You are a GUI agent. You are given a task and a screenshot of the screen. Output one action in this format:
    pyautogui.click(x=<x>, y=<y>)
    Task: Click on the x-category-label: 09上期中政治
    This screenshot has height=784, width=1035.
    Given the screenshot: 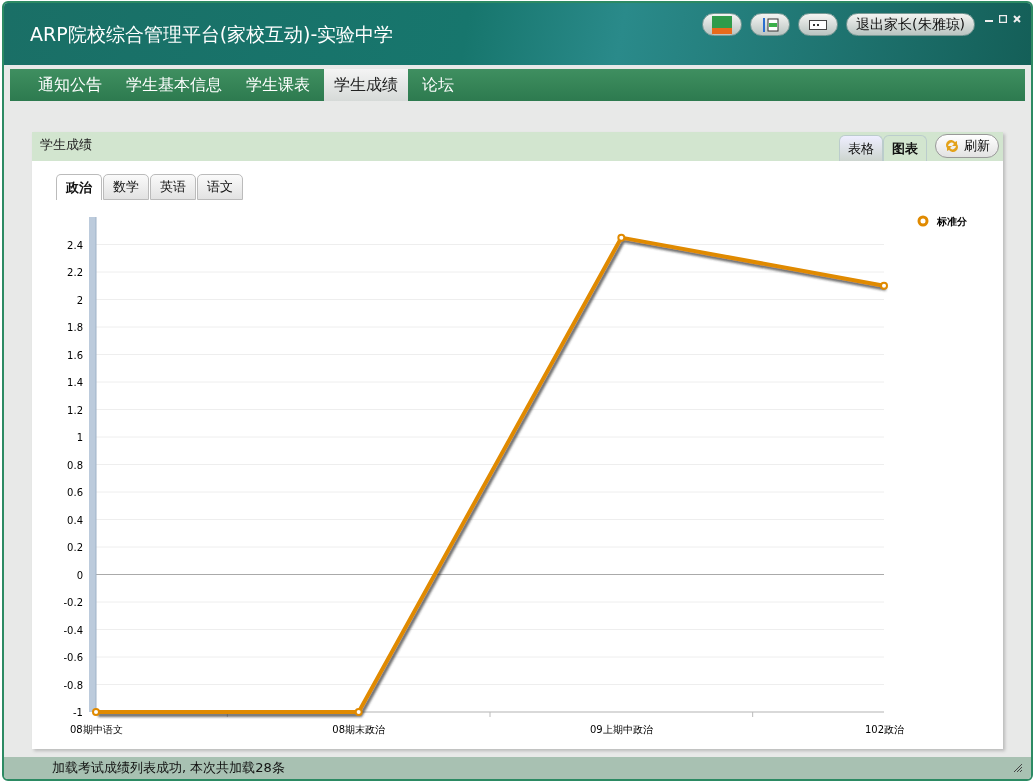 What is the action you would take?
    pyautogui.click(x=621, y=729)
    